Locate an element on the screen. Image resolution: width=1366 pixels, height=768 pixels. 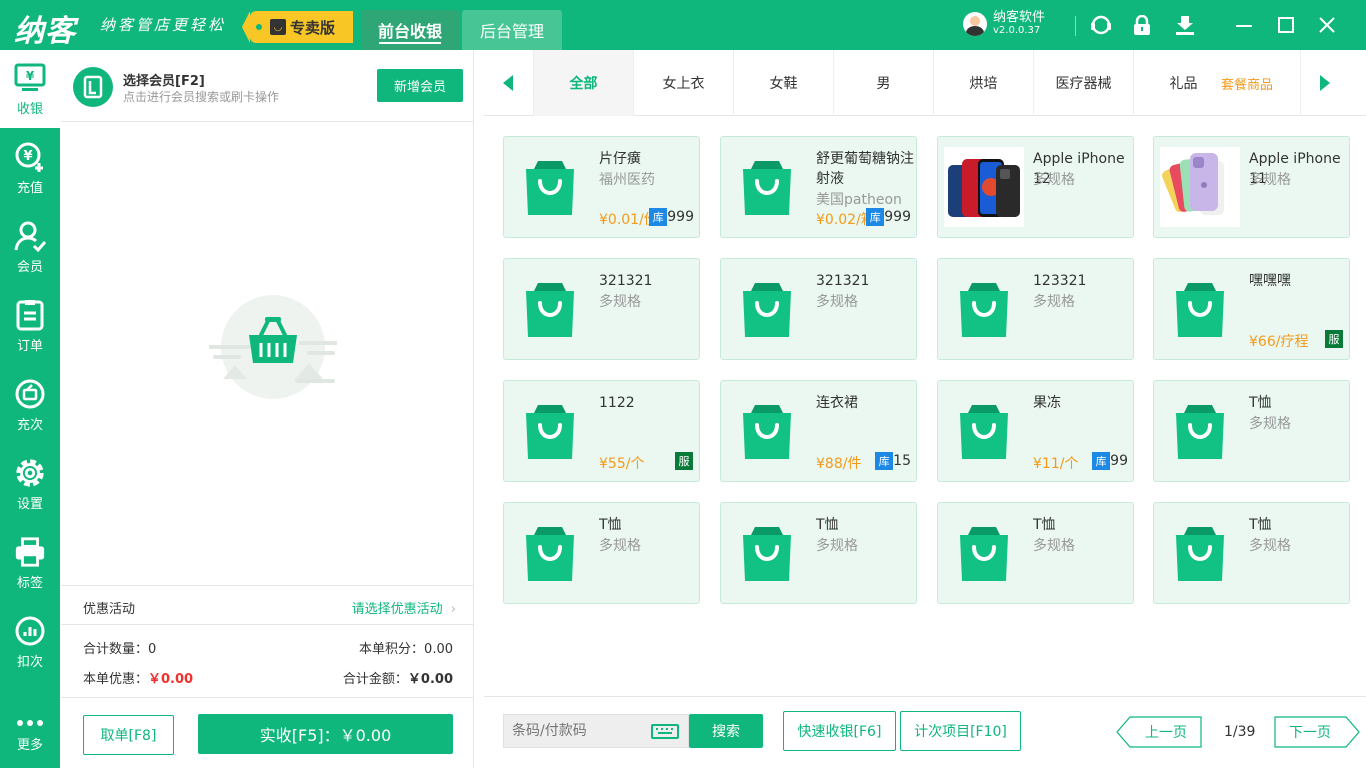
add-member-button: 新增会员 is located at coordinates (420, 85).